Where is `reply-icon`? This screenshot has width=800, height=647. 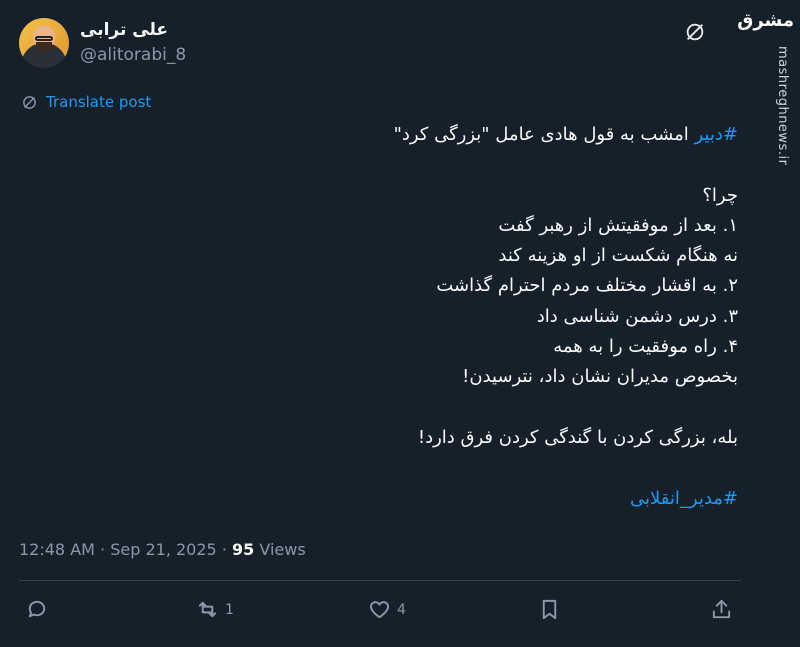 reply-icon is located at coordinates (37, 609).